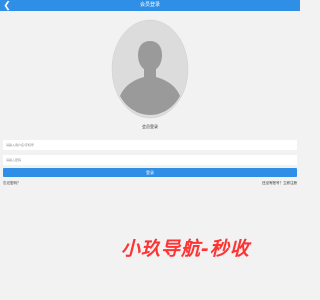 The height and width of the screenshot is (300, 320). What do you see at coordinates (150, 172) in the screenshot?
I see `login-button: 登录` at bounding box center [150, 172].